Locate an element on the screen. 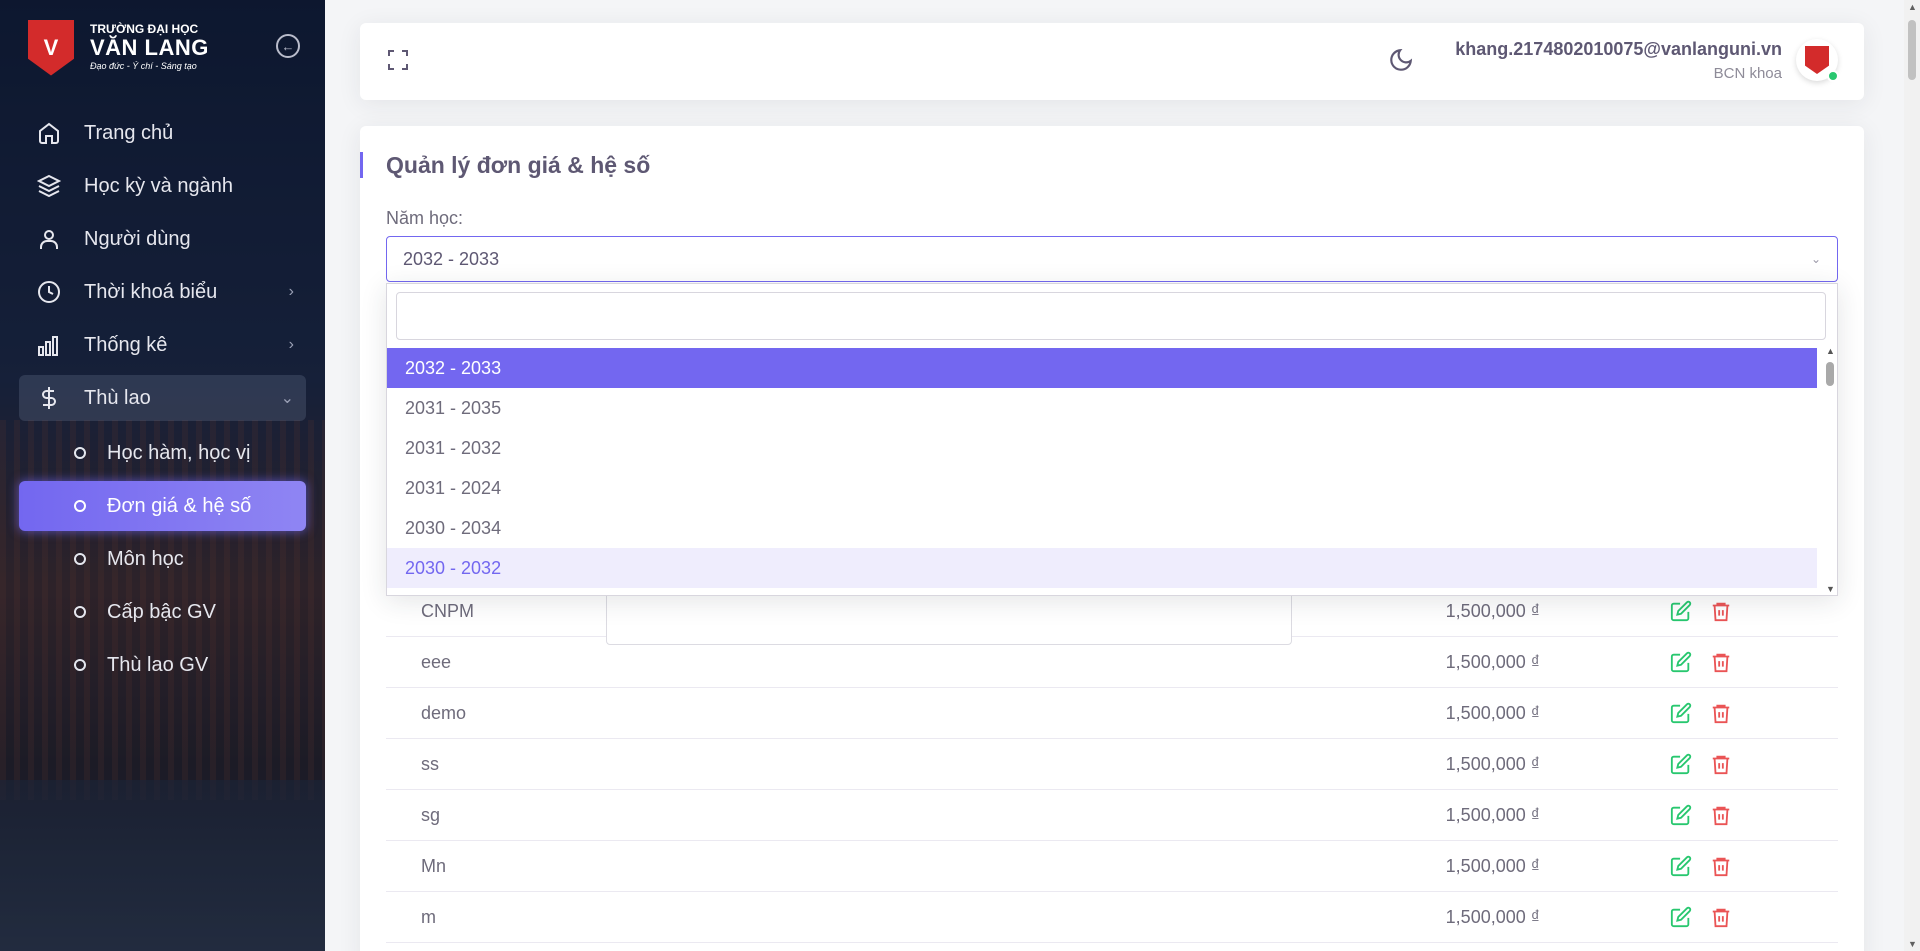 This screenshot has width=1920, height=951. user-email: khang.2174802010075@vanlanguni.vn is located at coordinates (1618, 49).